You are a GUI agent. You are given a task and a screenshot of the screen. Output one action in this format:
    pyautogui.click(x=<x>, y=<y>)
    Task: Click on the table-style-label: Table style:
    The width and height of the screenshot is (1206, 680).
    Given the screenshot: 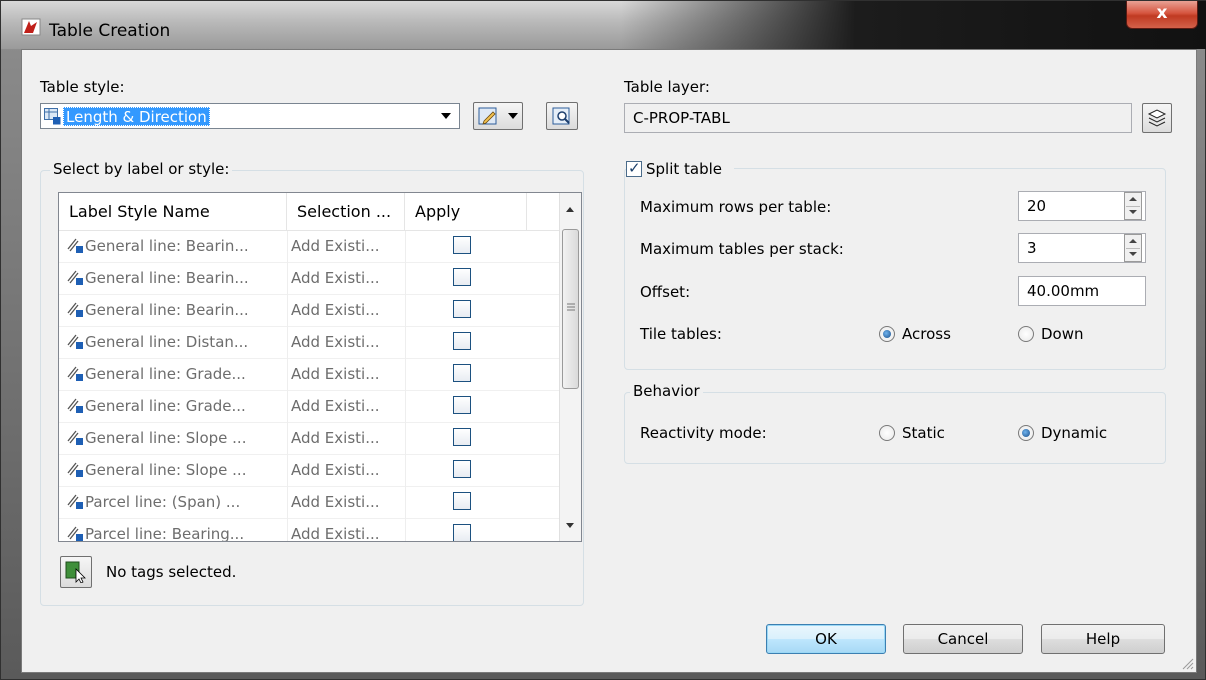 What is the action you would take?
    pyautogui.click(x=82, y=87)
    